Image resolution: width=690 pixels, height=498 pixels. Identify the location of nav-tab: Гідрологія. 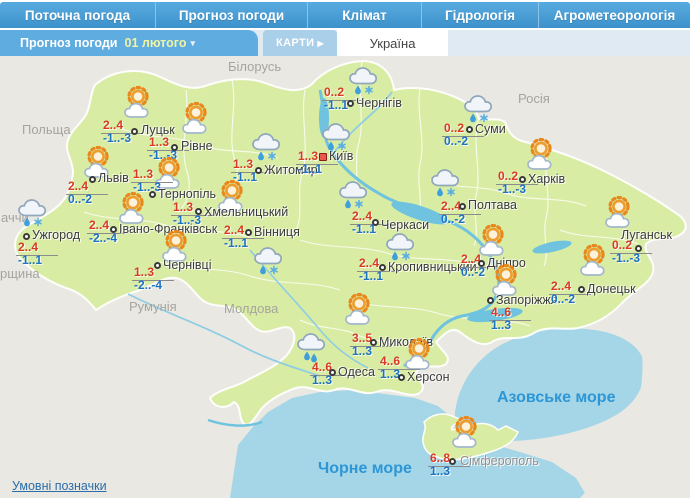
(480, 15).